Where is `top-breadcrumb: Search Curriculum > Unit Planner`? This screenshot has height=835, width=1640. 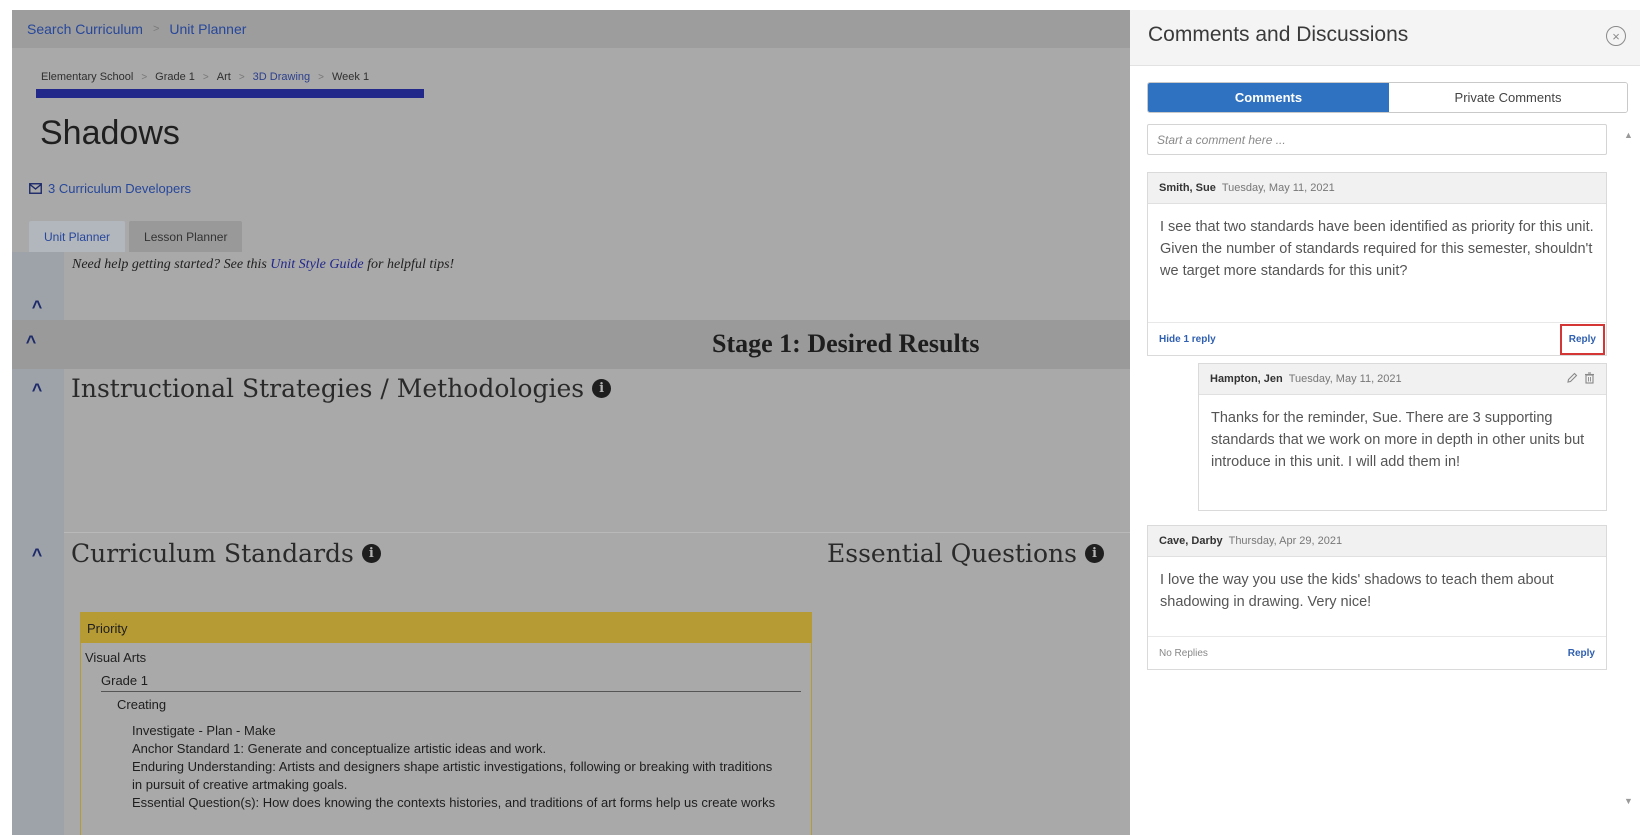
top-breadcrumb: Search Curriculum > Unit Planner is located at coordinates (571, 29).